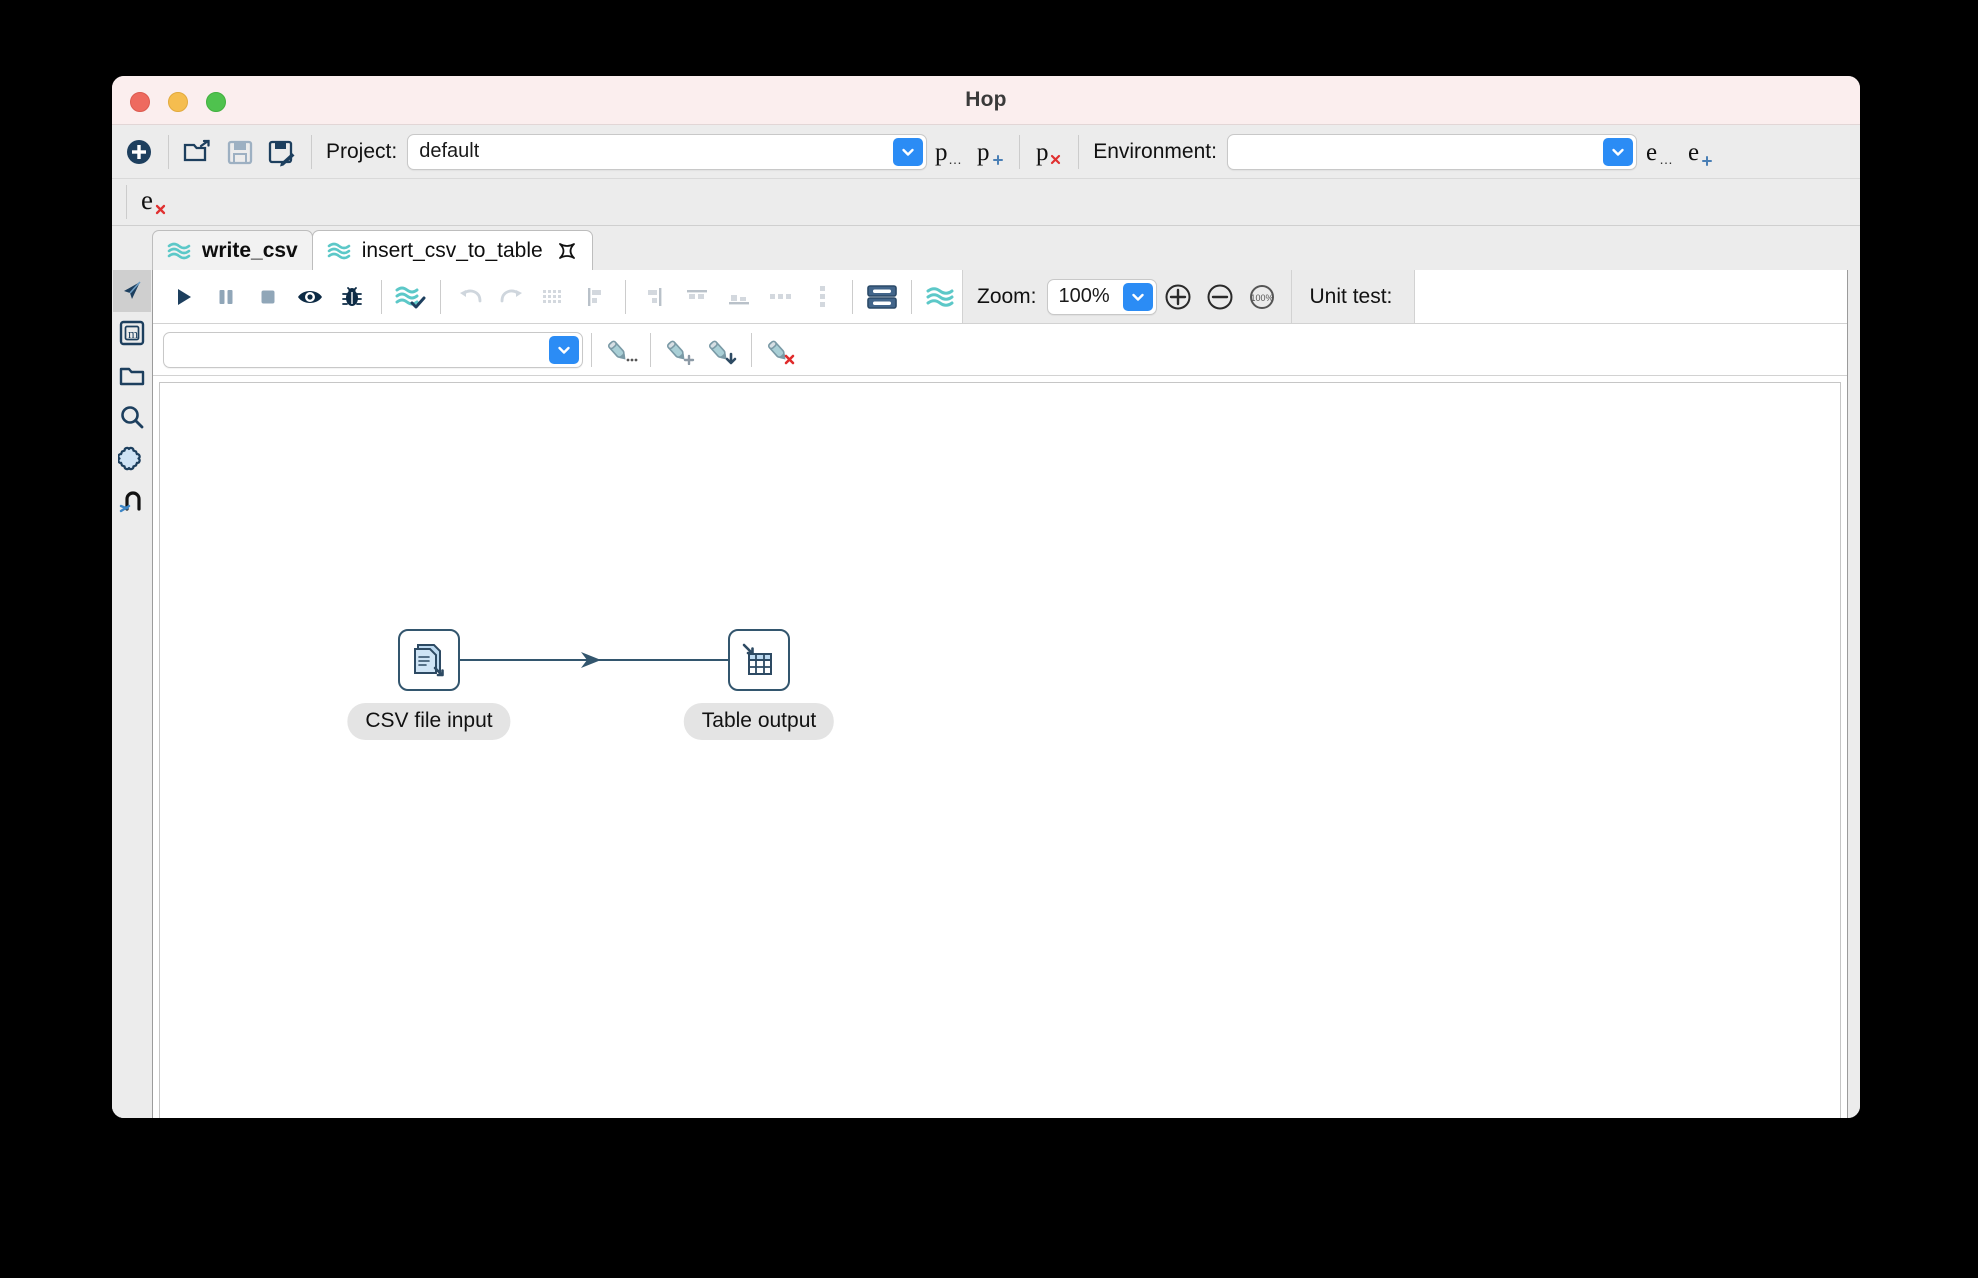  I want to click on play-icon, so click(184, 296).